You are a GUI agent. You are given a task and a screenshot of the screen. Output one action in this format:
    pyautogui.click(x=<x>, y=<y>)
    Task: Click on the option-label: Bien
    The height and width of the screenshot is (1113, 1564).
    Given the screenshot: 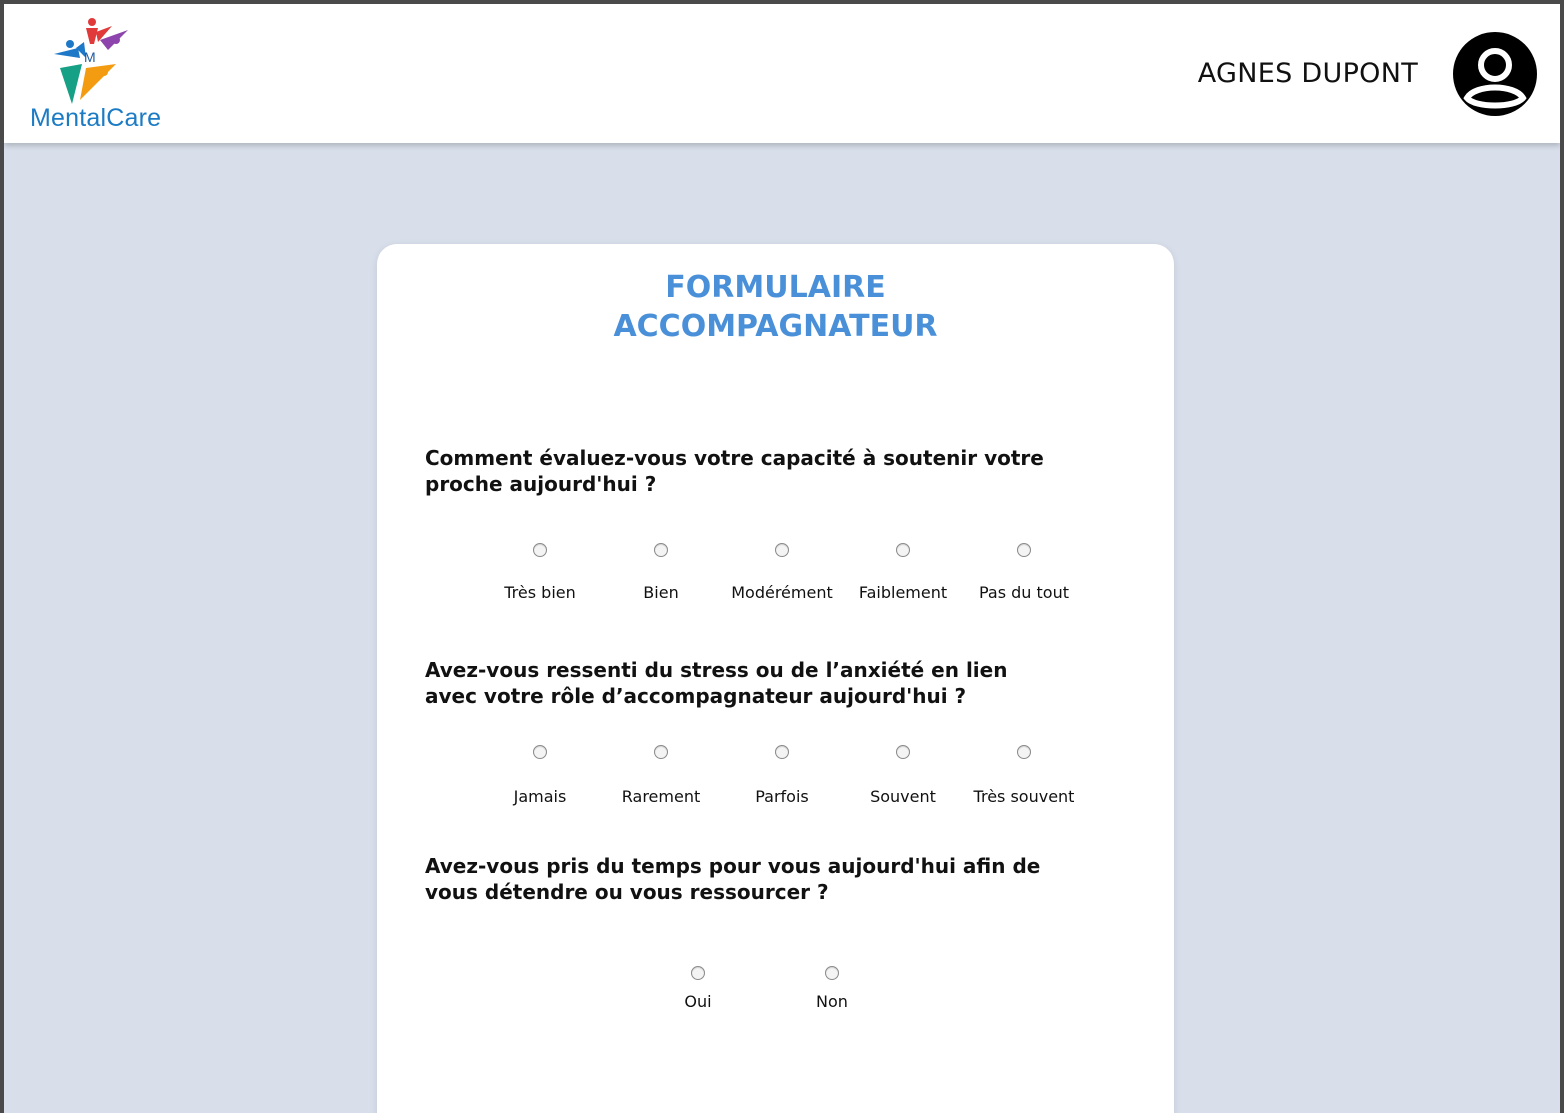 What is the action you would take?
    pyautogui.click(x=661, y=592)
    